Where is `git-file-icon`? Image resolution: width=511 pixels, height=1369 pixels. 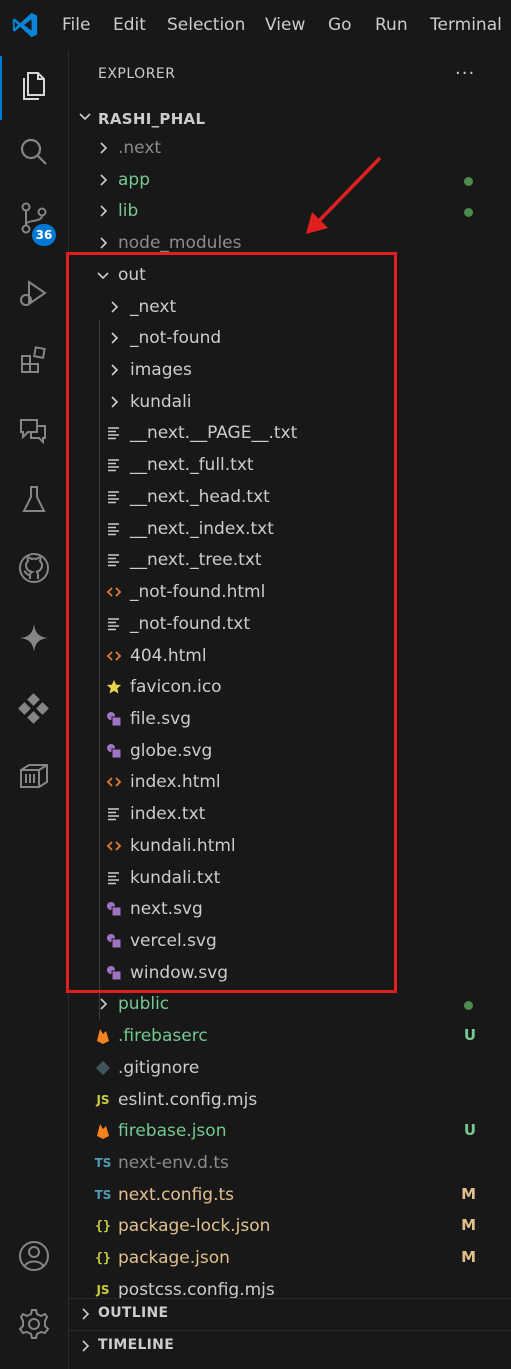 git-file-icon is located at coordinates (103, 1068).